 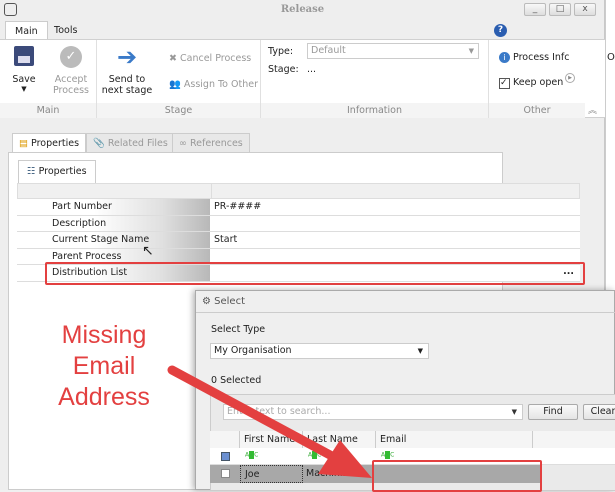 I want to click on annotation-arrow, so click(x=269, y=421).